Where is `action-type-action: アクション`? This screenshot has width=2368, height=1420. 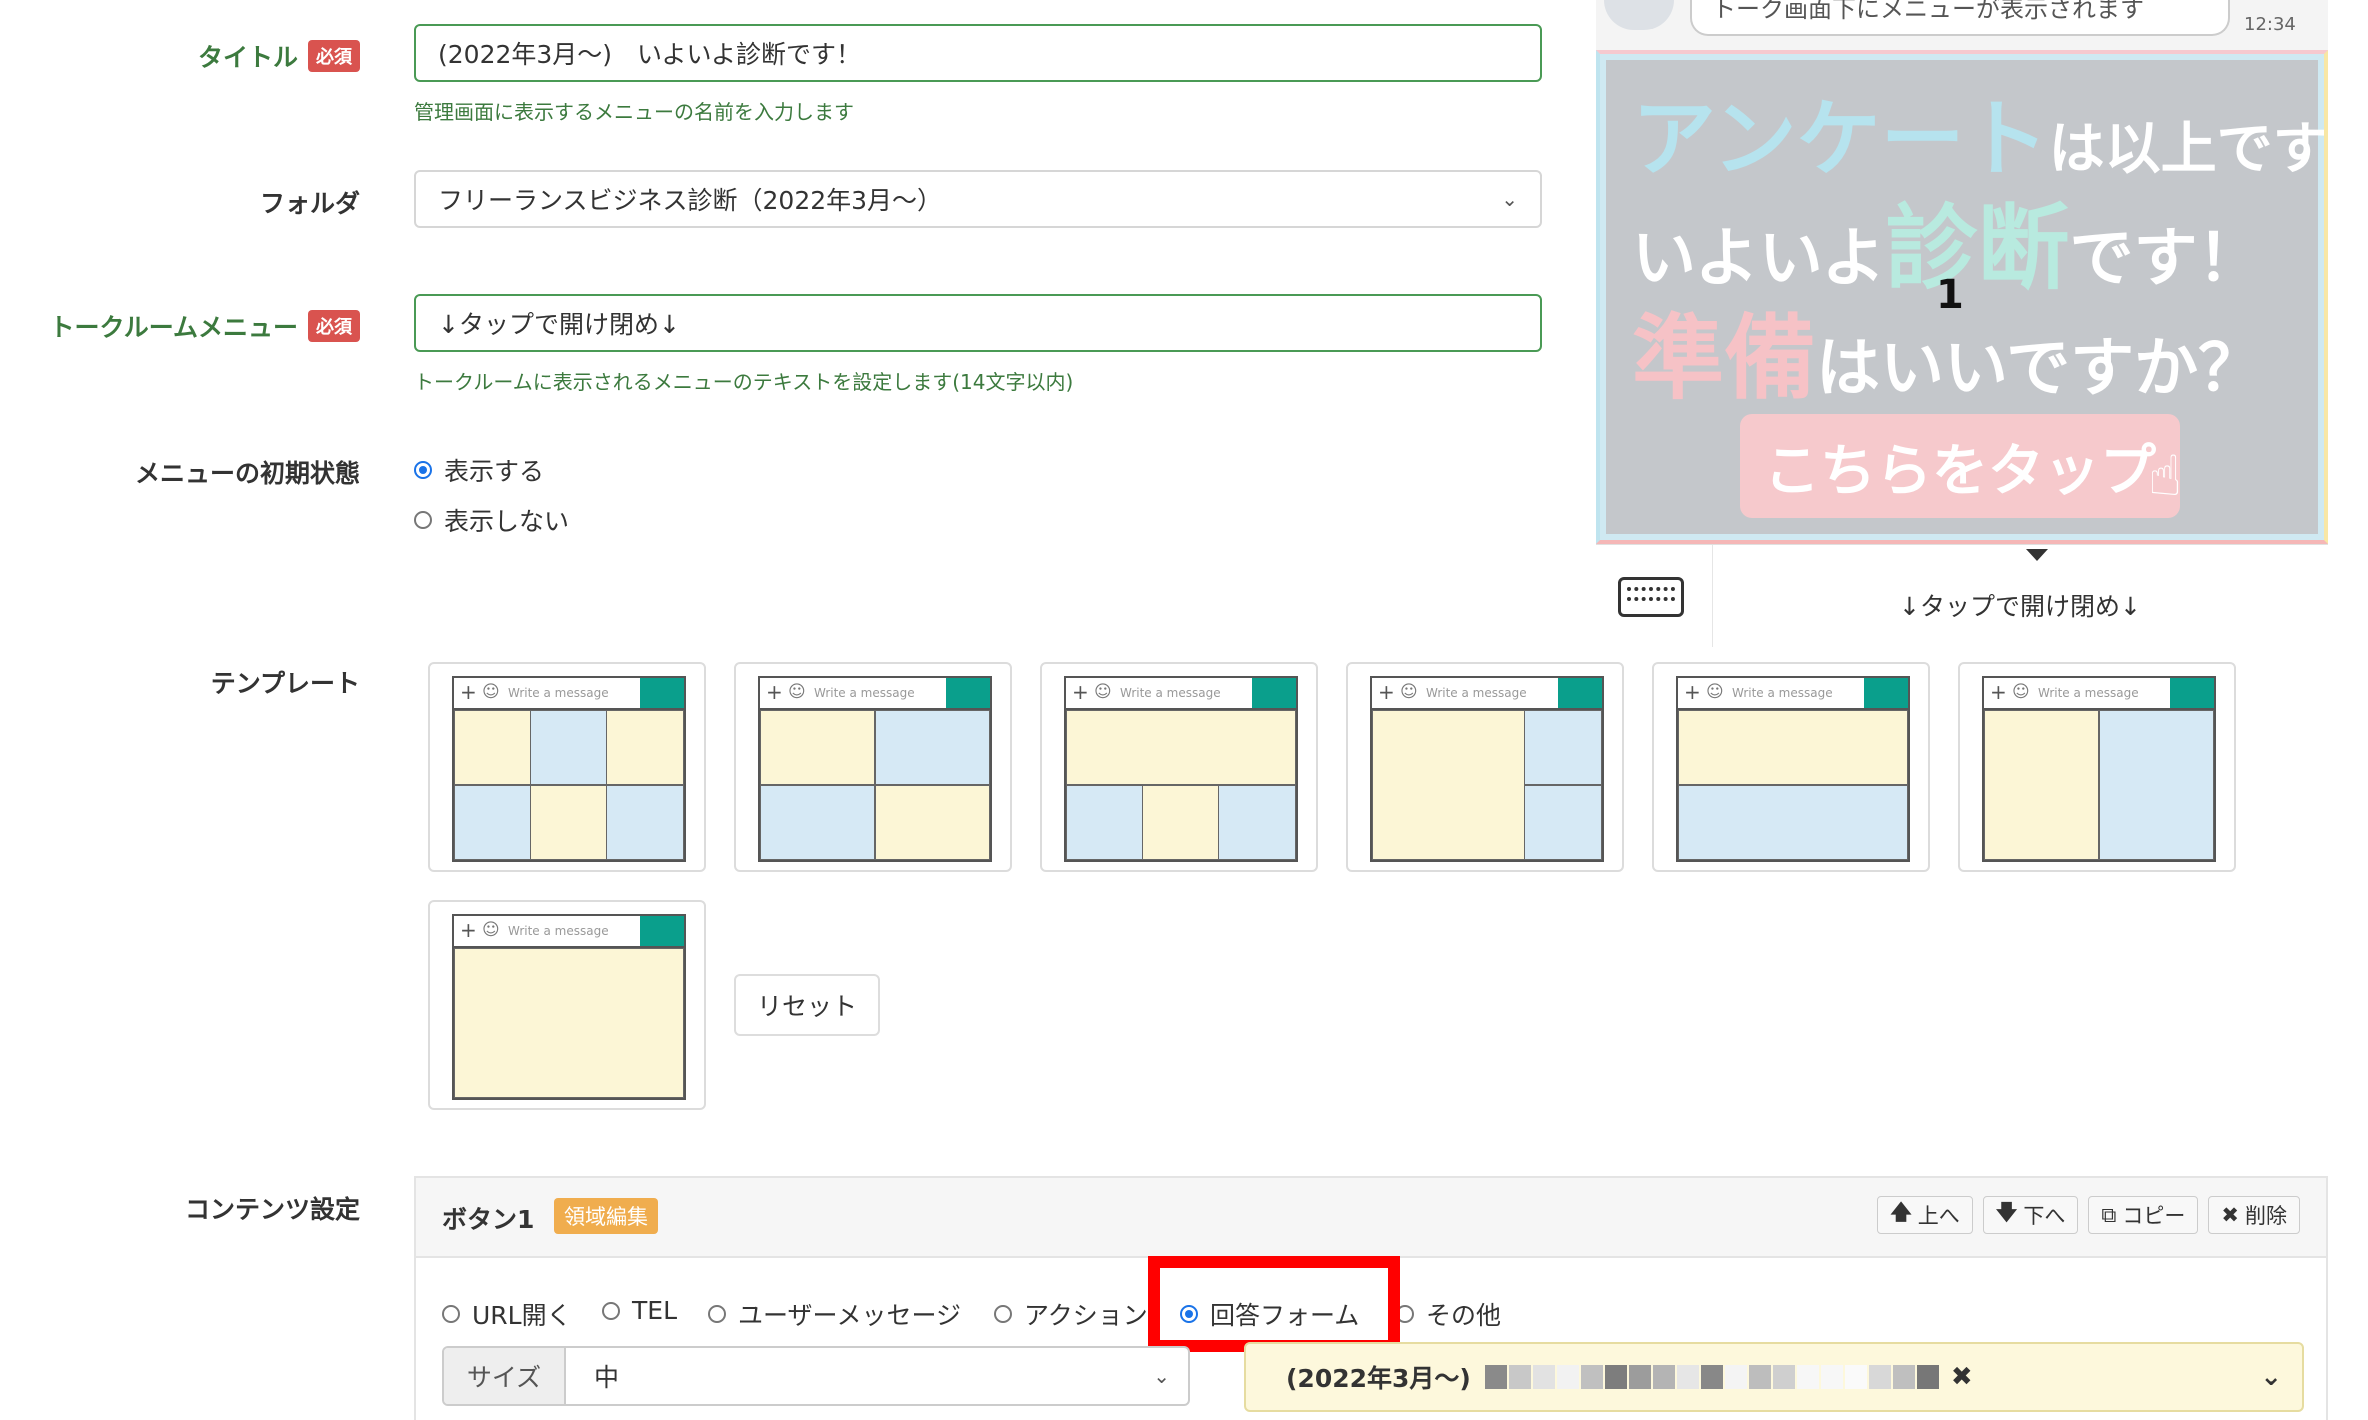 action-type-action: アクション is located at coordinates (1071, 1314).